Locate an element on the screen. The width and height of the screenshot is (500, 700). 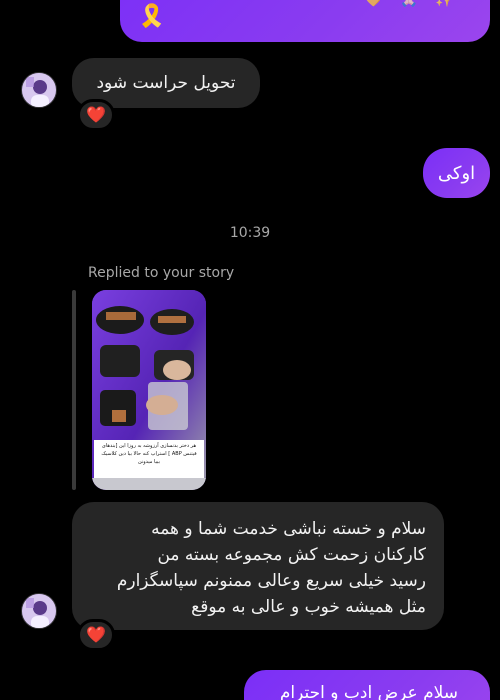
heart-reaction-1: ❤️ is located at coordinates (96, 115).